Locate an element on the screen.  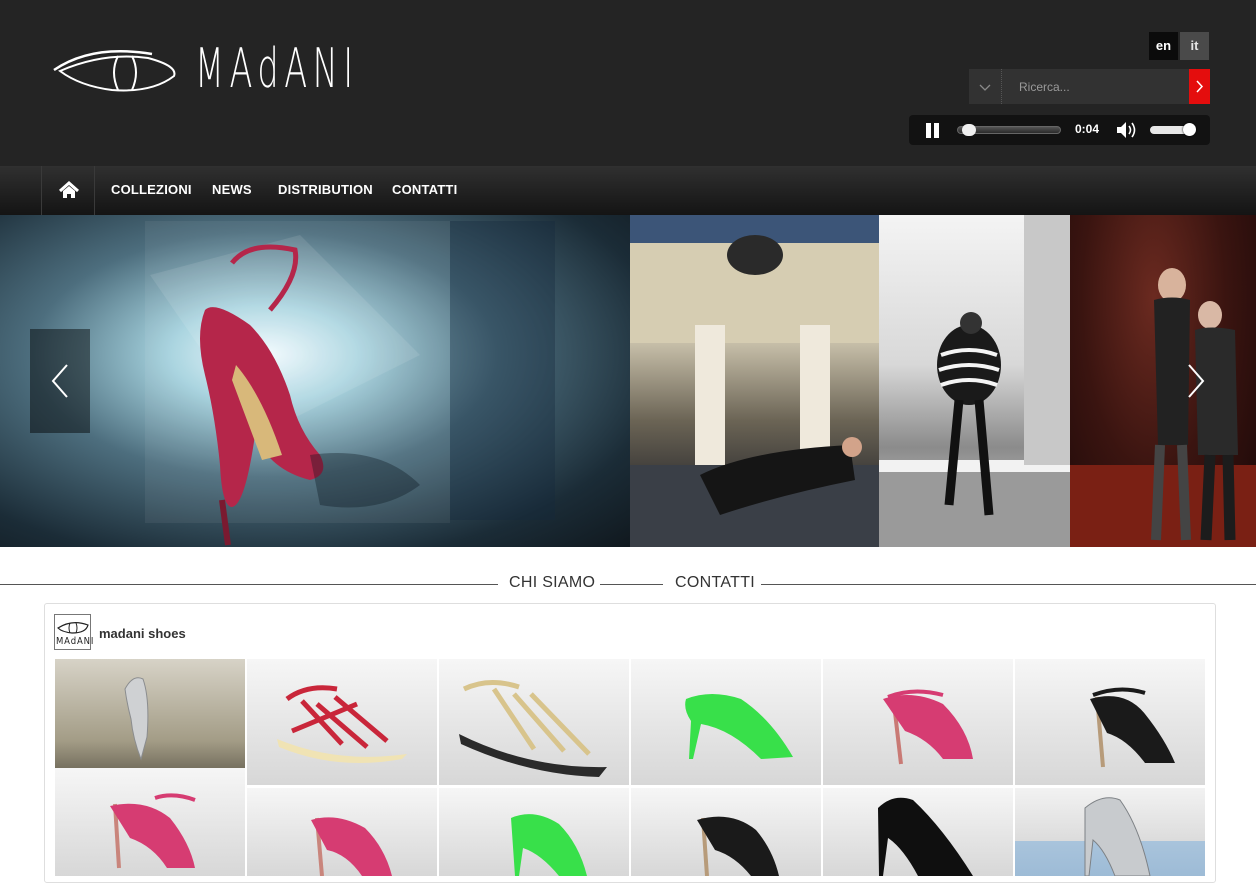
nav-item-collezioni: COLLEZIONI is located at coordinates (151, 189).